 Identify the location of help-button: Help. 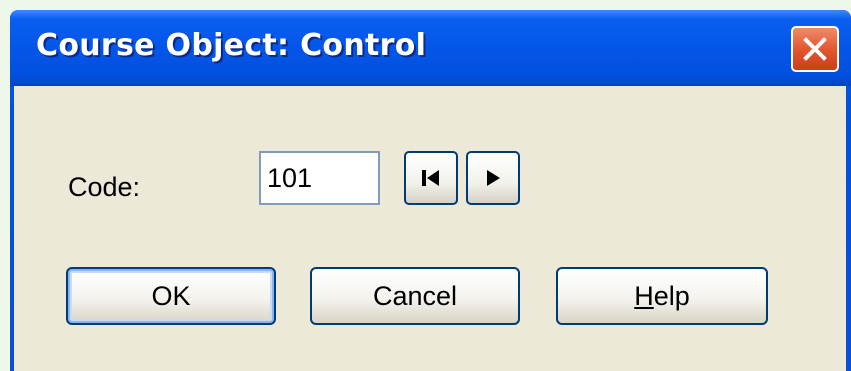
(662, 296).